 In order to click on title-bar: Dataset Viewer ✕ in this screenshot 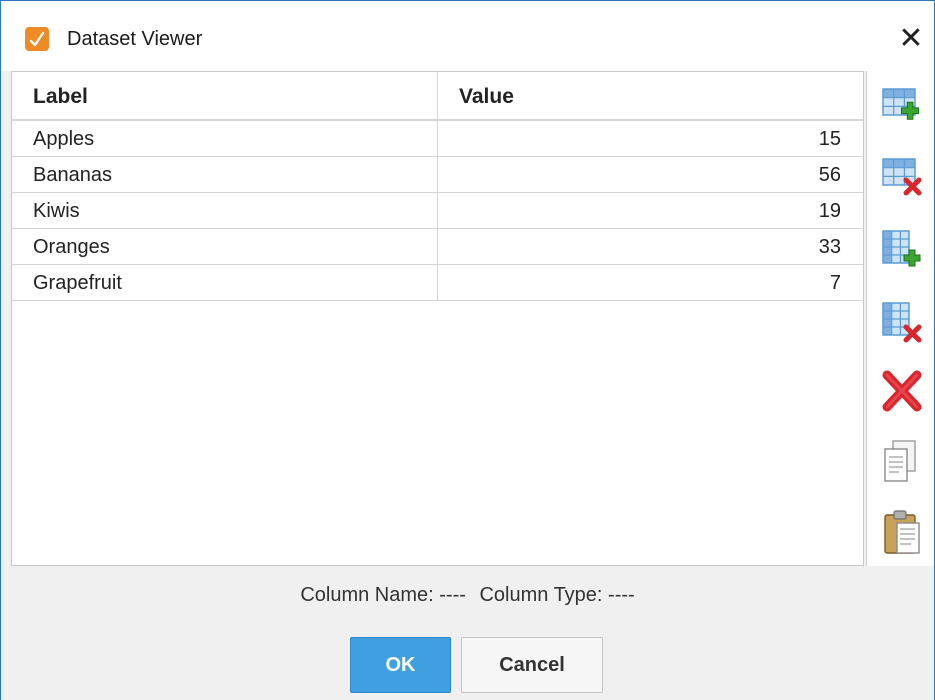, I will do `click(467, 36)`.